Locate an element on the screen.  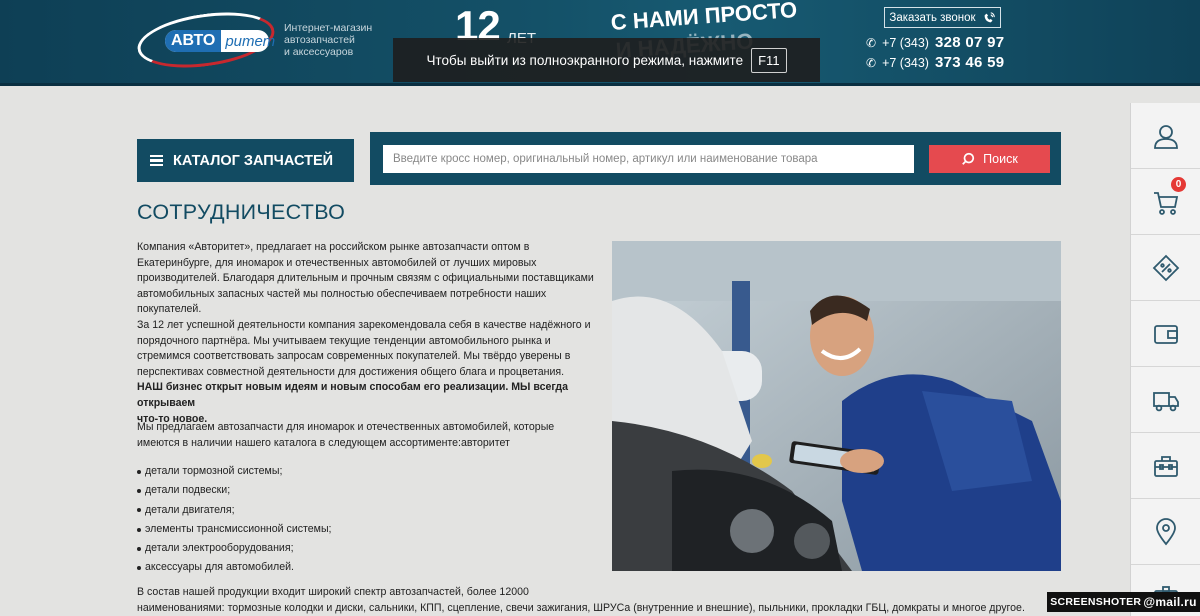
list-item: элементы трансмиссионной системы; is located at coordinates (234, 529).